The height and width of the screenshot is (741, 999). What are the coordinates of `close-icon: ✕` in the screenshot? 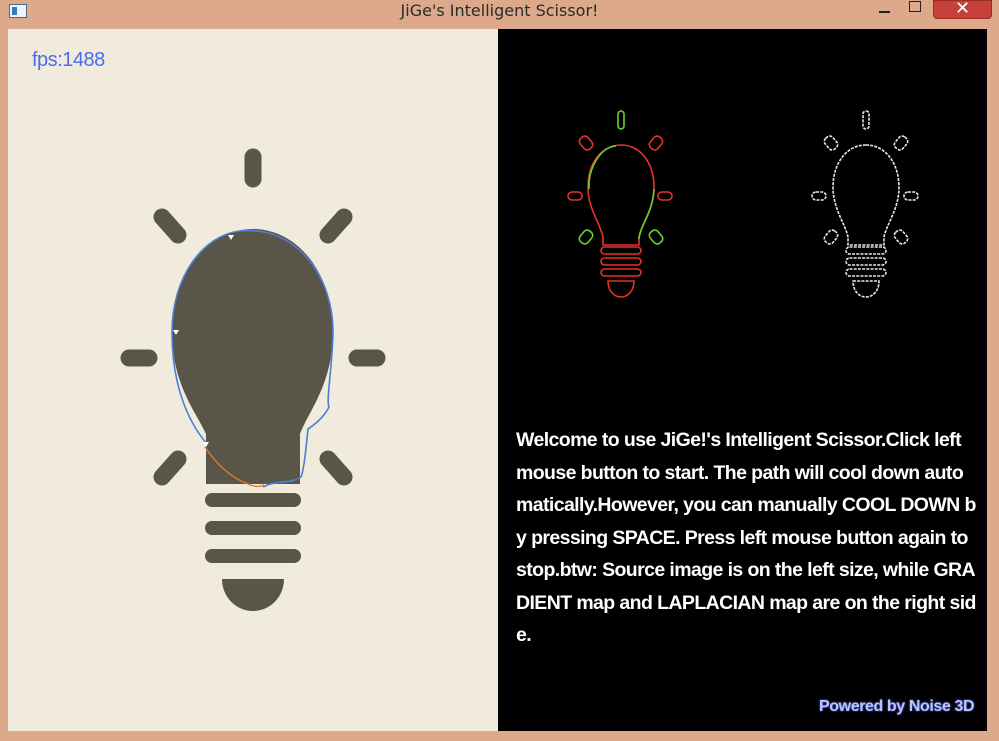 It's located at (962, 9).